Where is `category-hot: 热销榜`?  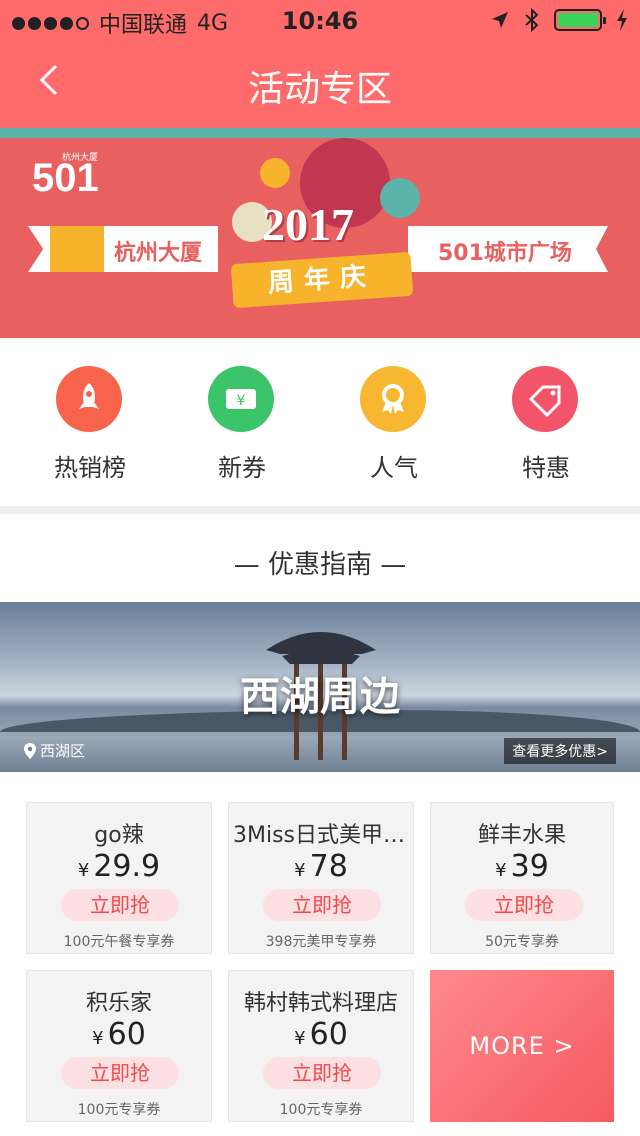
category-hot: 热销榜 is located at coordinates (90, 422).